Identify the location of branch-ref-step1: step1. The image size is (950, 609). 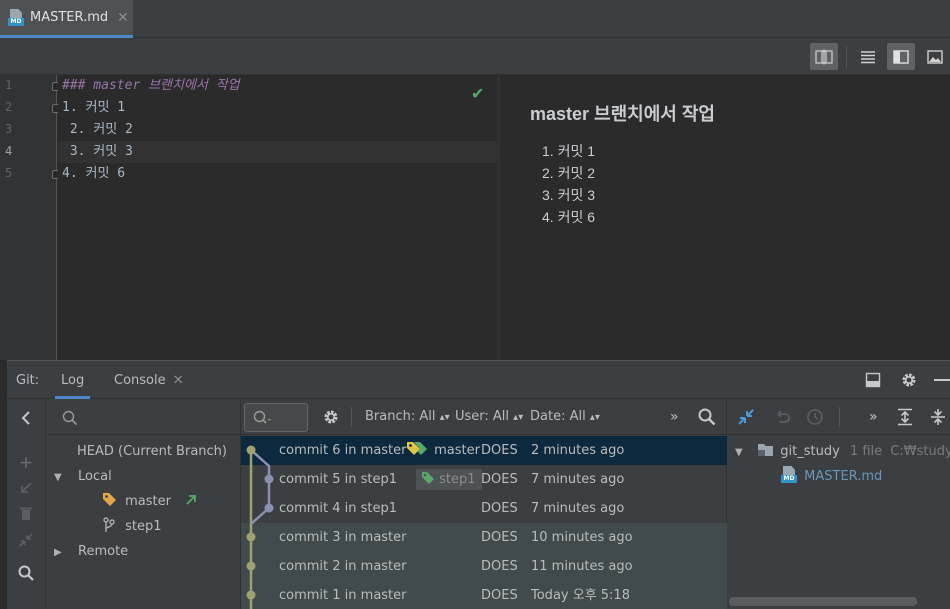
(449, 479).